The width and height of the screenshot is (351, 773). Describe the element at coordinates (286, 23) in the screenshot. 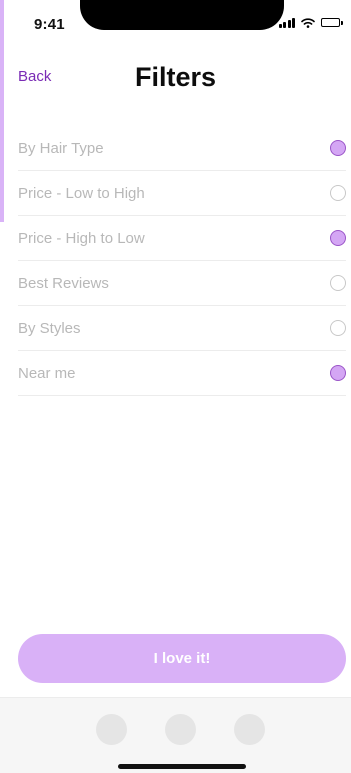

I see `cellular-signal-icon` at that location.